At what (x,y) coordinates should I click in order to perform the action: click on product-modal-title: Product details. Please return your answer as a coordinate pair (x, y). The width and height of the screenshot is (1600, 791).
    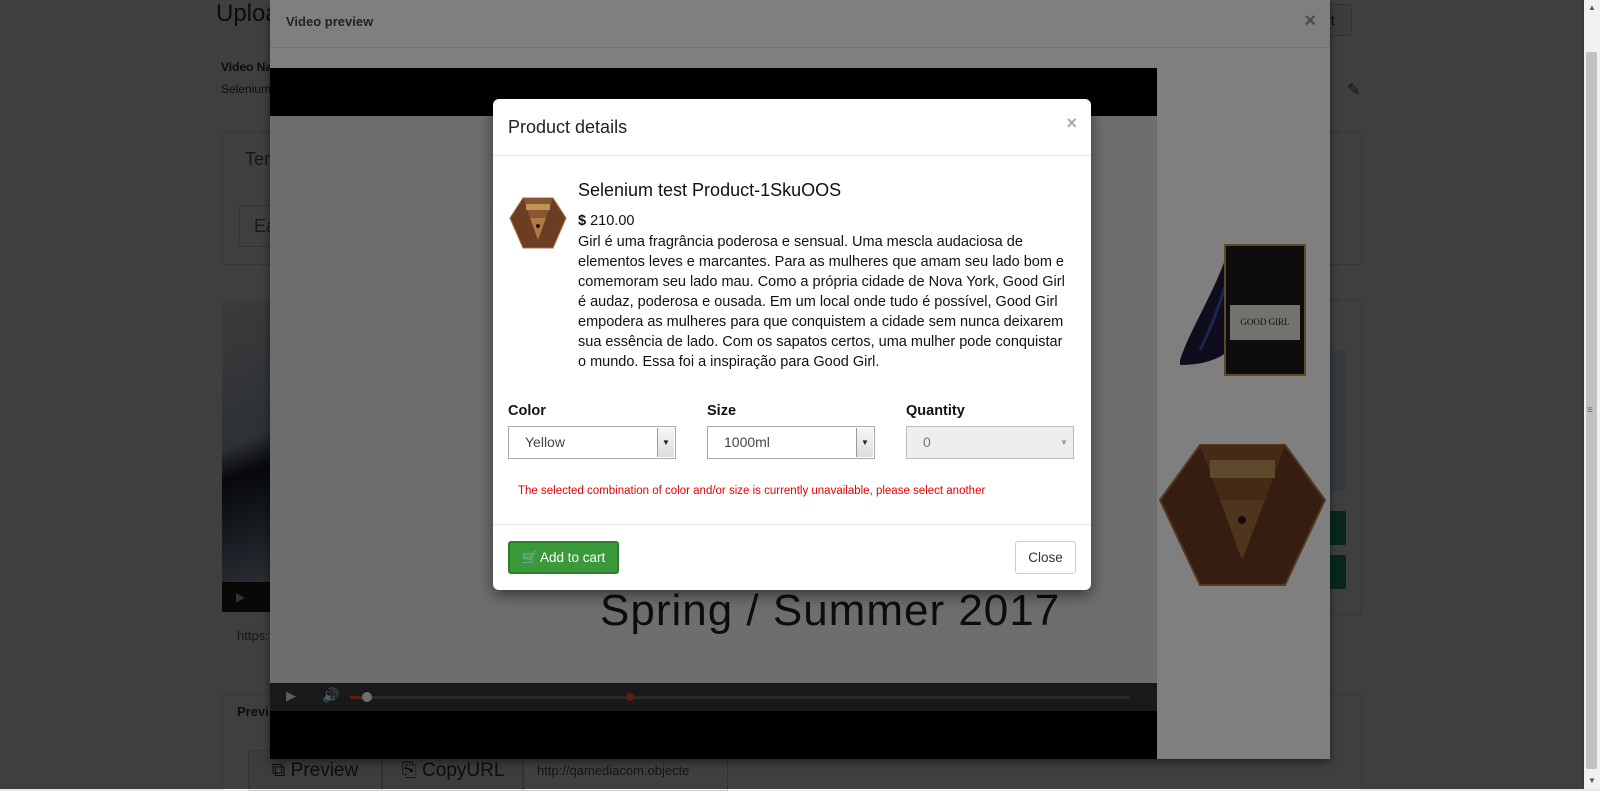
    Looking at the image, I should click on (568, 127).